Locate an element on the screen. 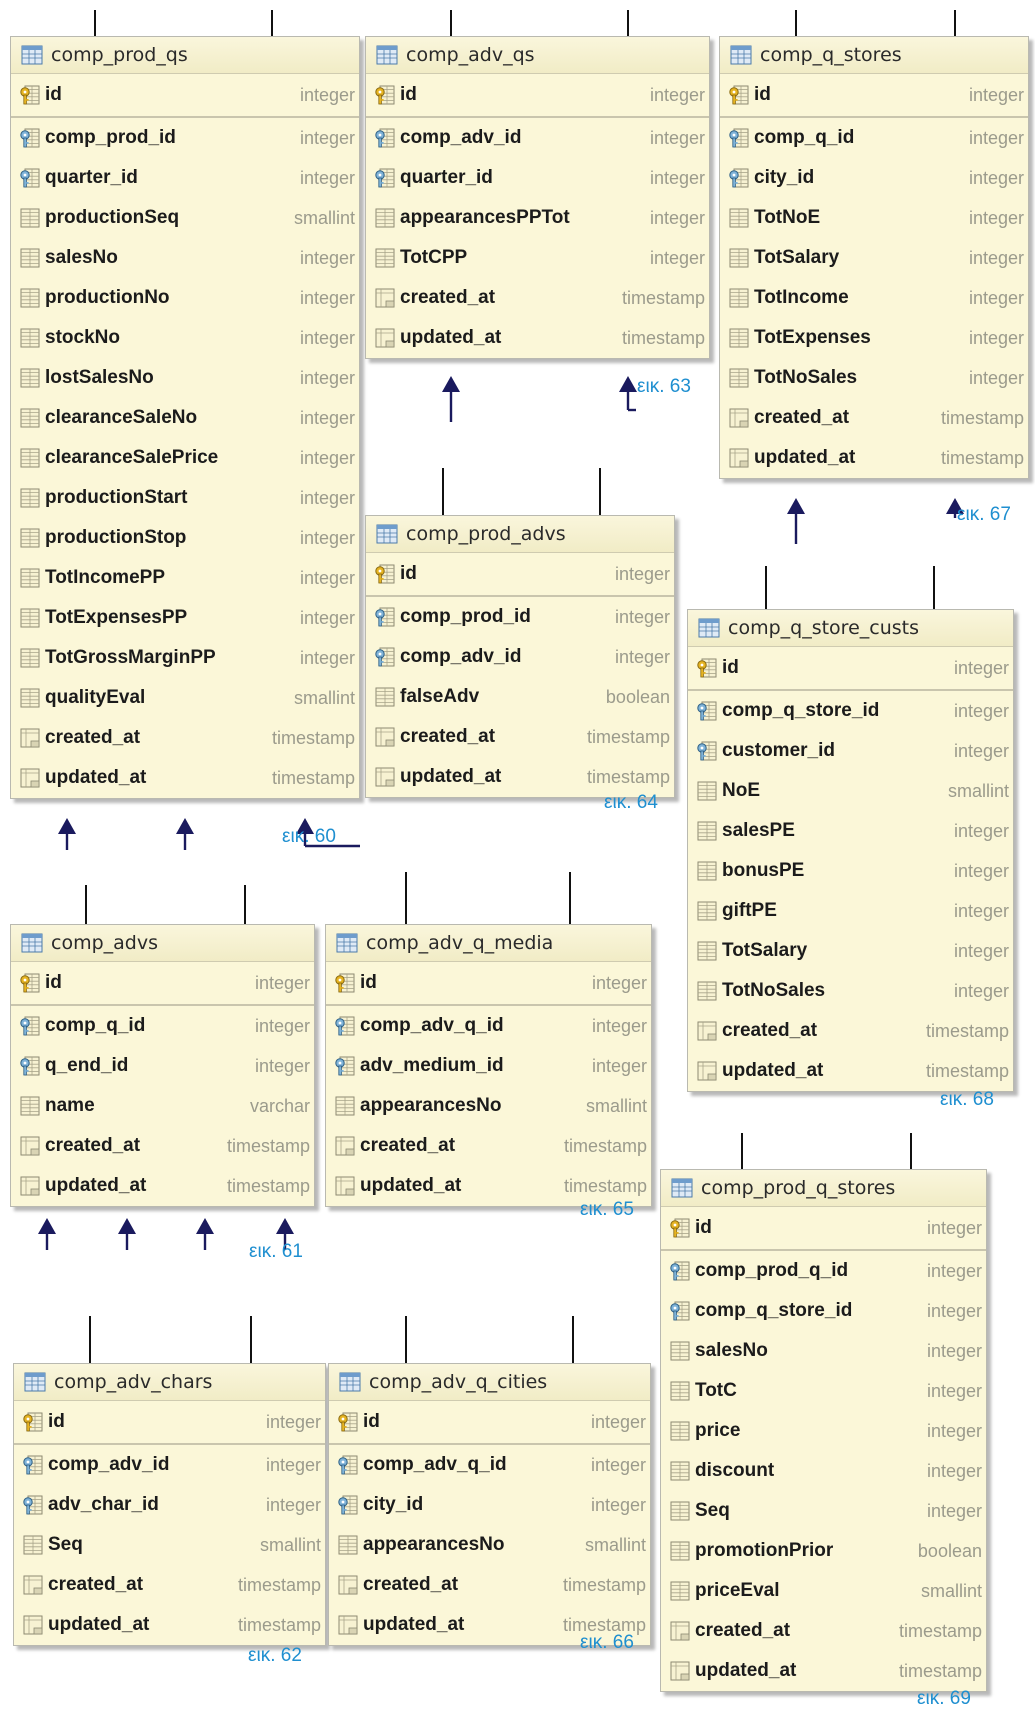  column-row: name varchar is located at coordinates (162, 1106).